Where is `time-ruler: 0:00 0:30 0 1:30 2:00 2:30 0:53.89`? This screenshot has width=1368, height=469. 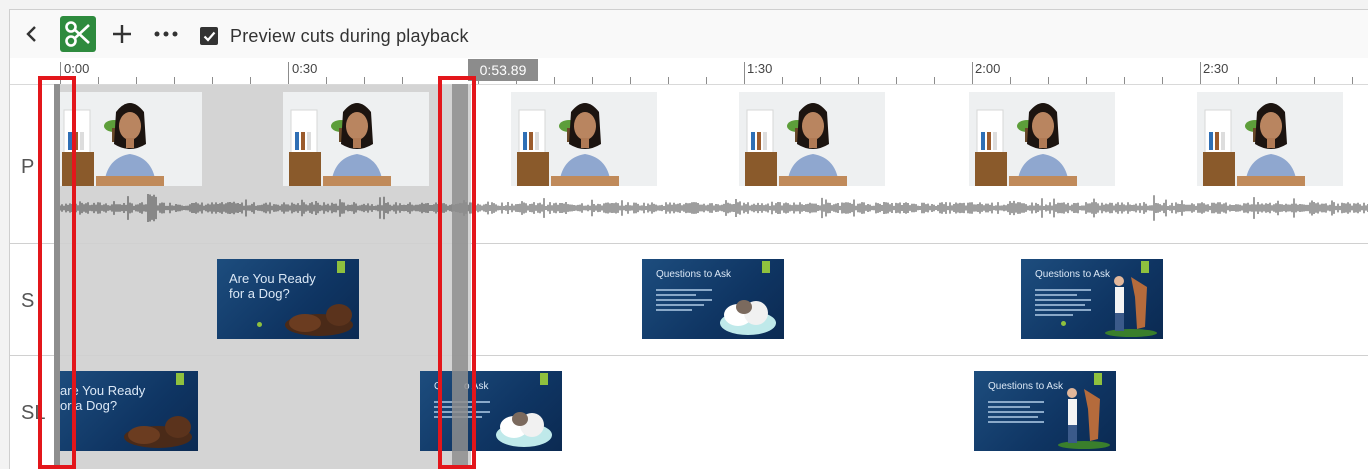 time-ruler: 0:00 0:30 0 1:30 2:00 2:30 0:53.89 is located at coordinates (689, 71).